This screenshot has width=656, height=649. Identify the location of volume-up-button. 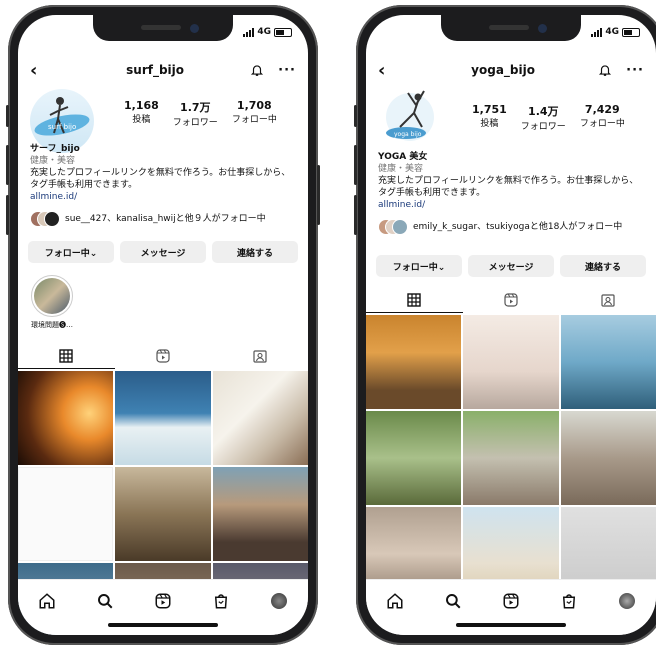
(355, 165).